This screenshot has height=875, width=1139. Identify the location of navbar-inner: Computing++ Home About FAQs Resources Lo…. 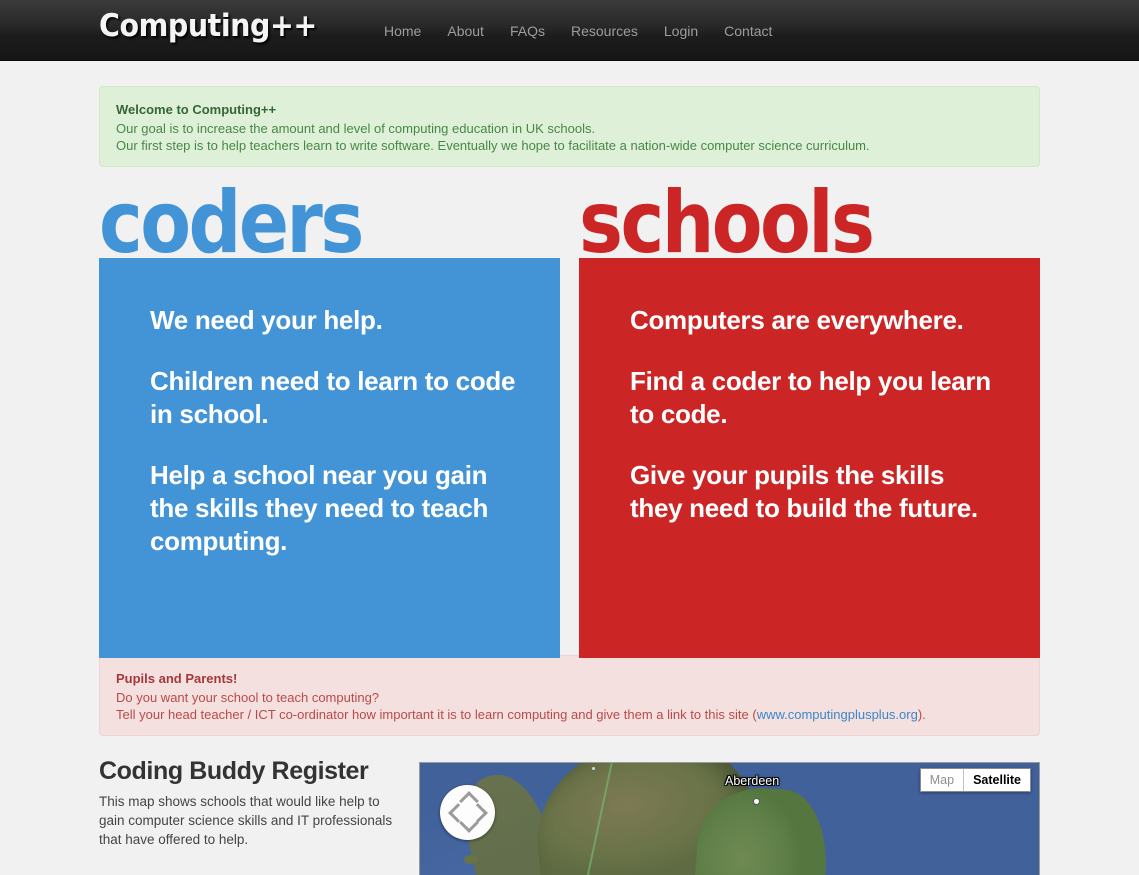
(569, 30).